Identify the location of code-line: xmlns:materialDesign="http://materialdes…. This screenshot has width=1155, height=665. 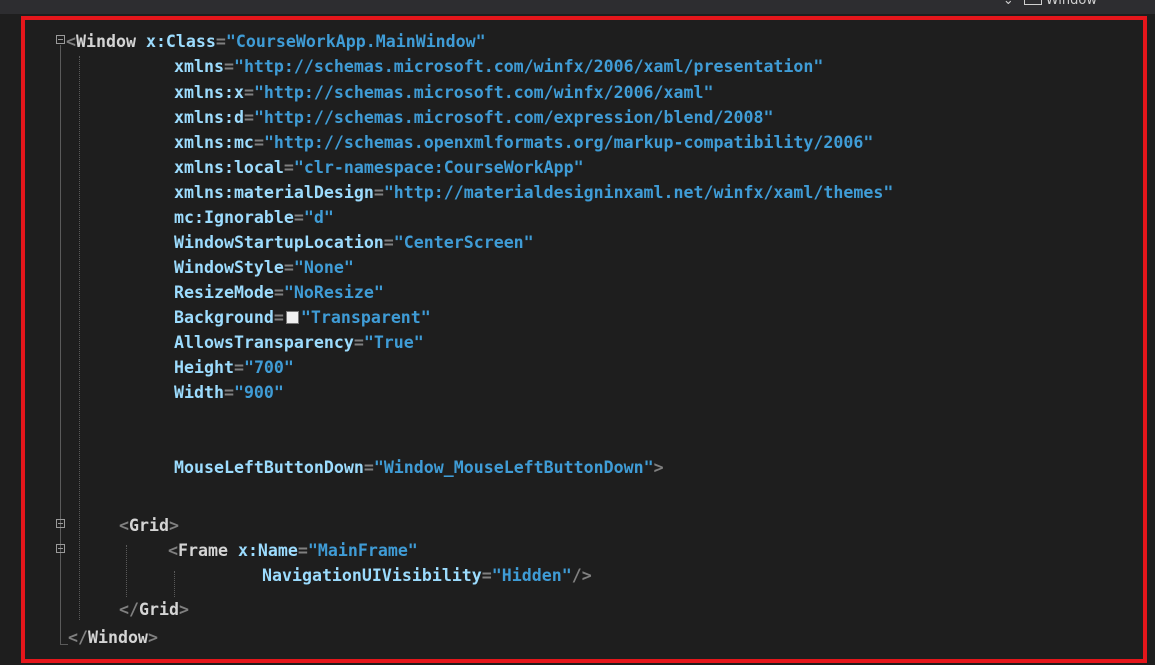
(534, 192).